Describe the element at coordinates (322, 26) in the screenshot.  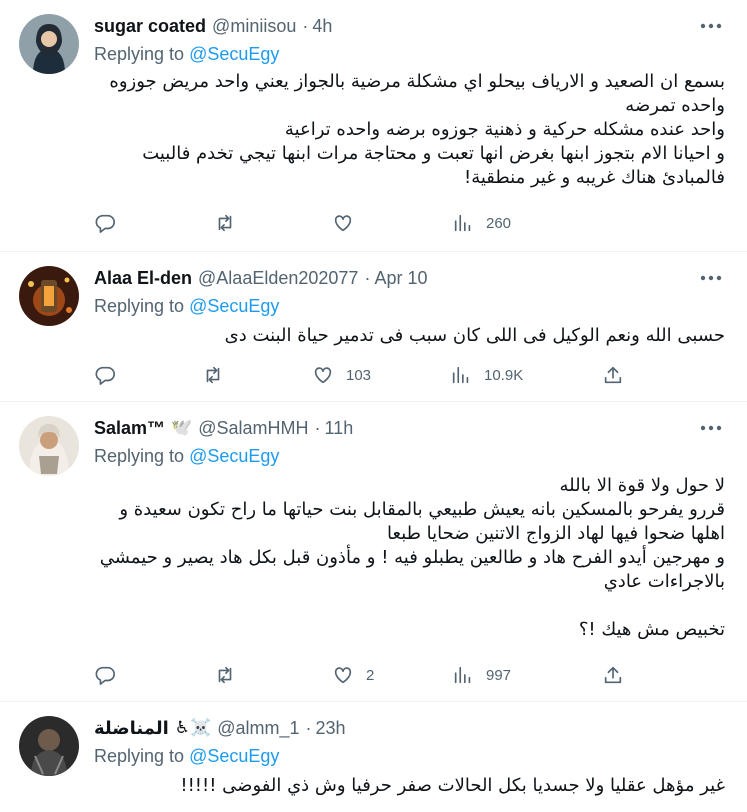
I see `timestamp: 4h` at that location.